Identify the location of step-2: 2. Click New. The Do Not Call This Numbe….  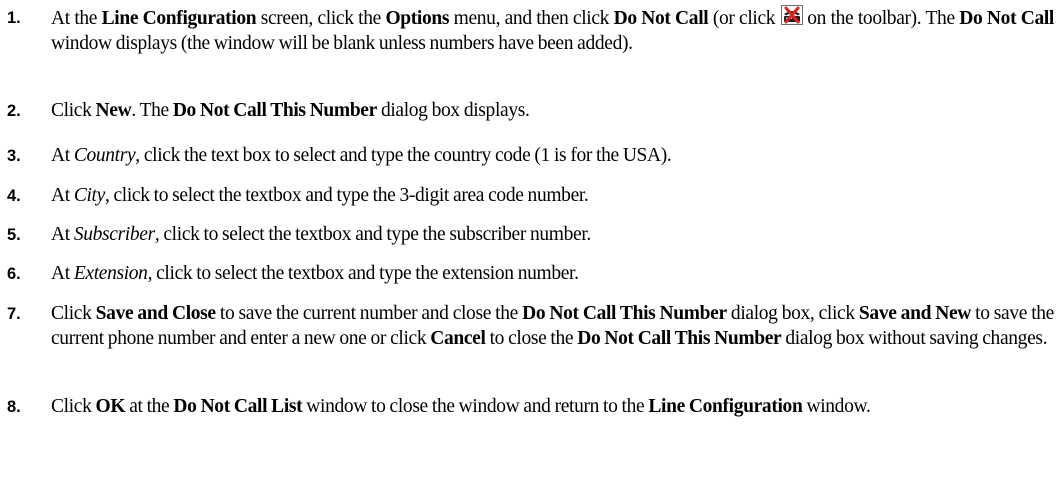
(529, 111).